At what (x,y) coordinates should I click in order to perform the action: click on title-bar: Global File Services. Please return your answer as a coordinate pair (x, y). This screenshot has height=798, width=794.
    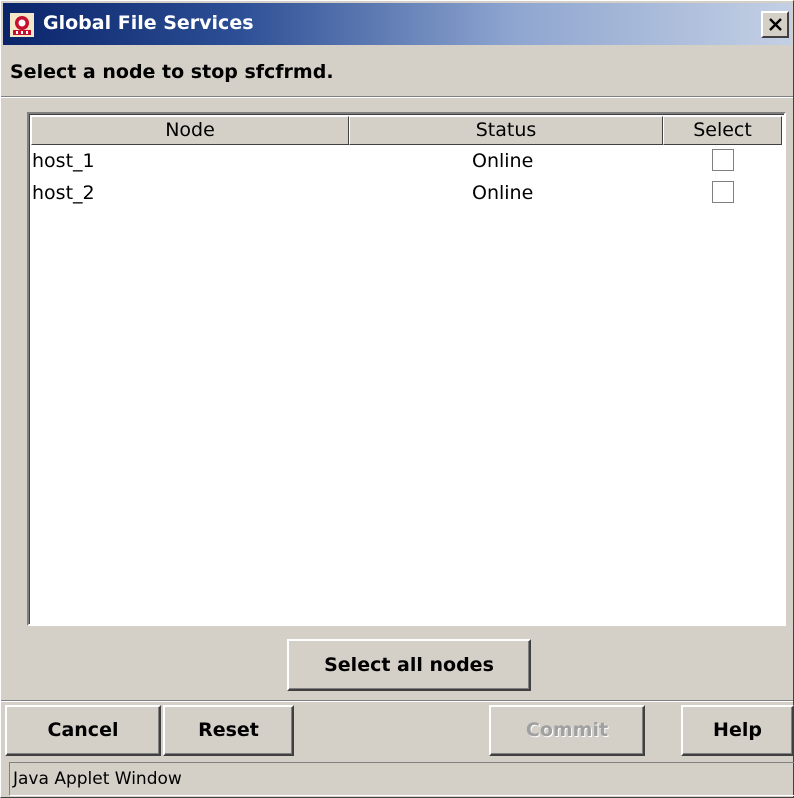
    Looking at the image, I should click on (397, 24).